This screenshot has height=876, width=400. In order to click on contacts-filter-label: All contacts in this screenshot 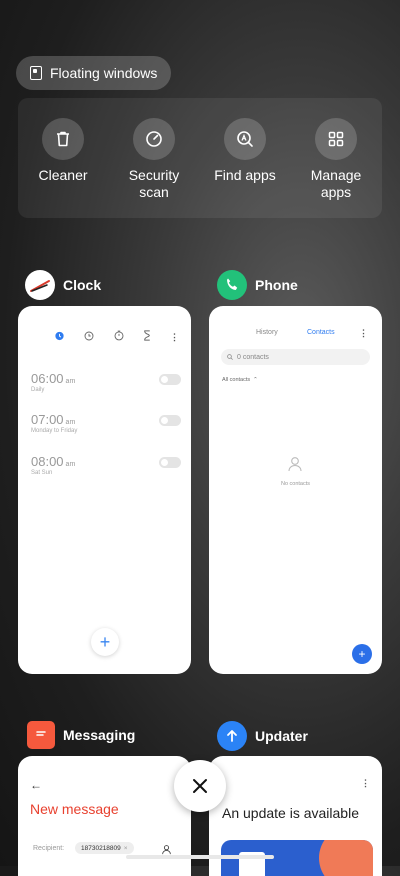, I will do `click(236, 380)`.